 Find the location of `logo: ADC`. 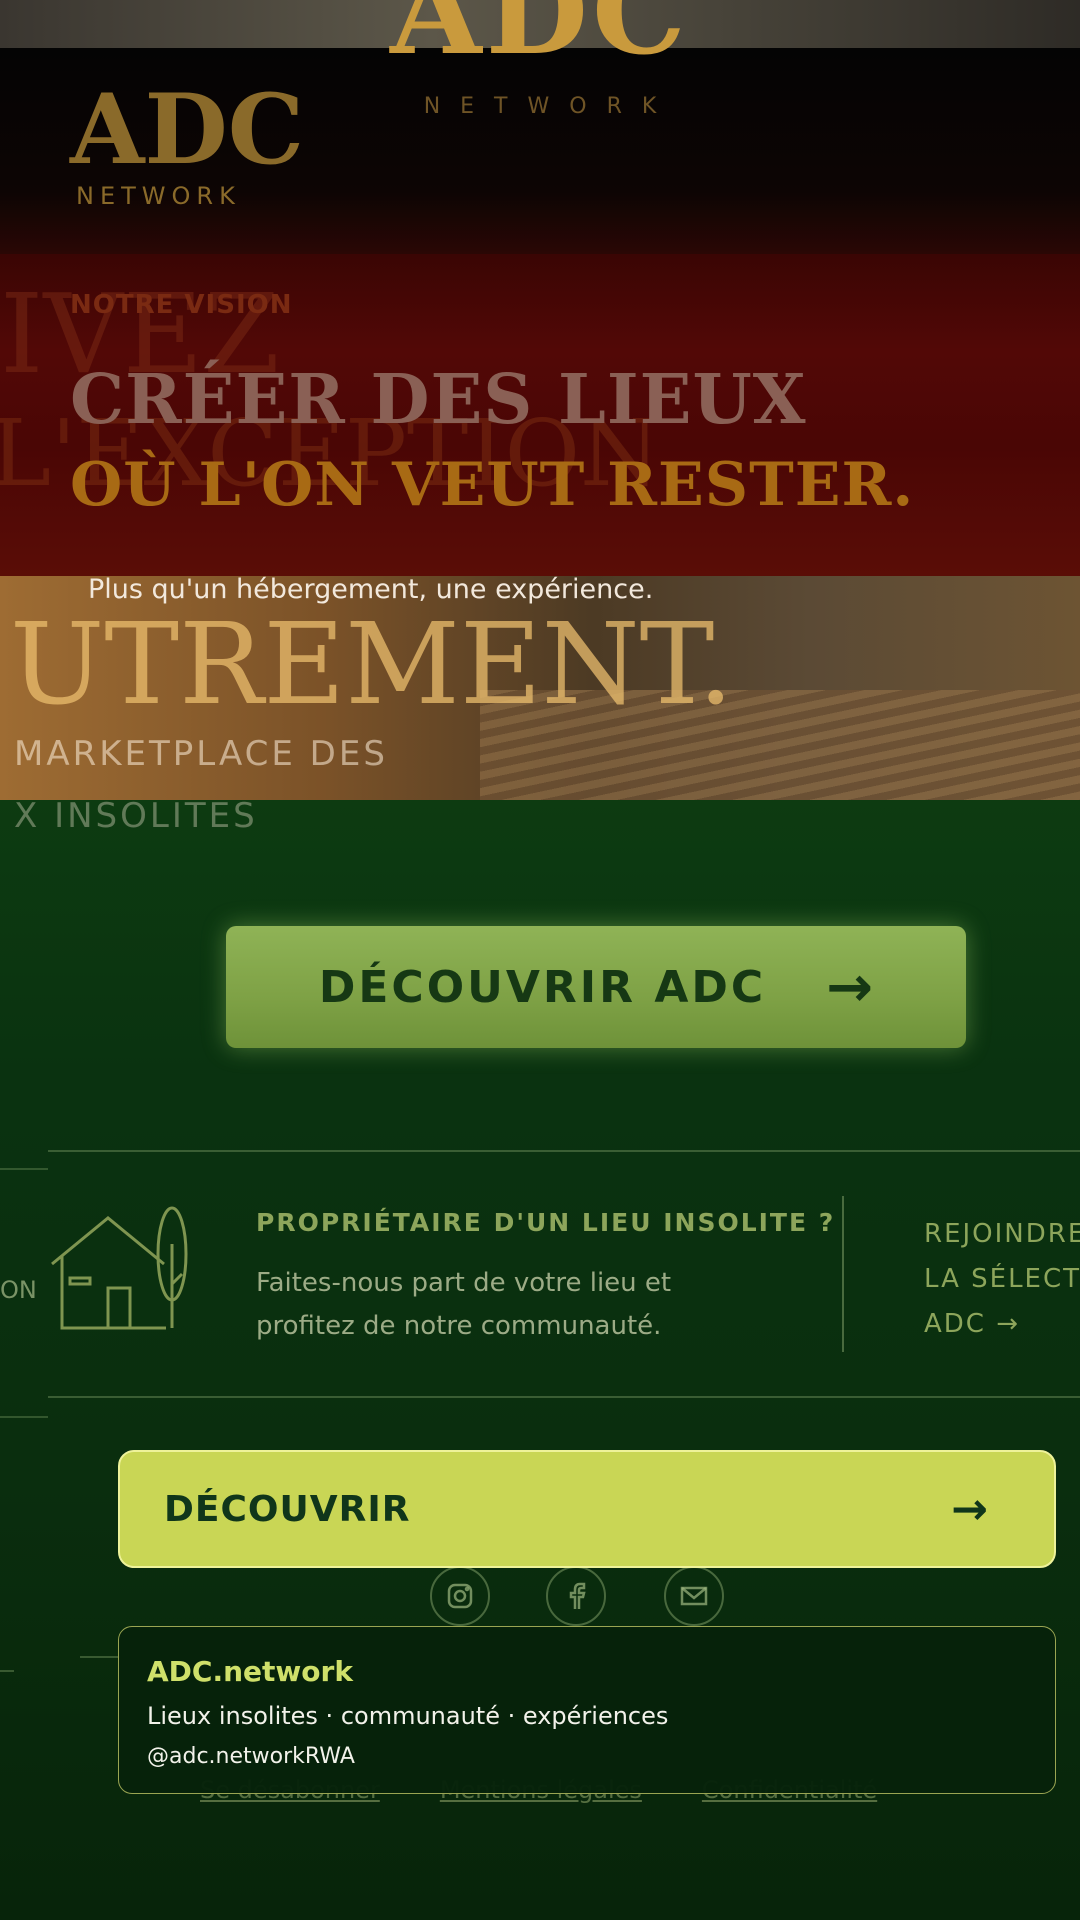

logo: ADC is located at coordinates (187, 129).